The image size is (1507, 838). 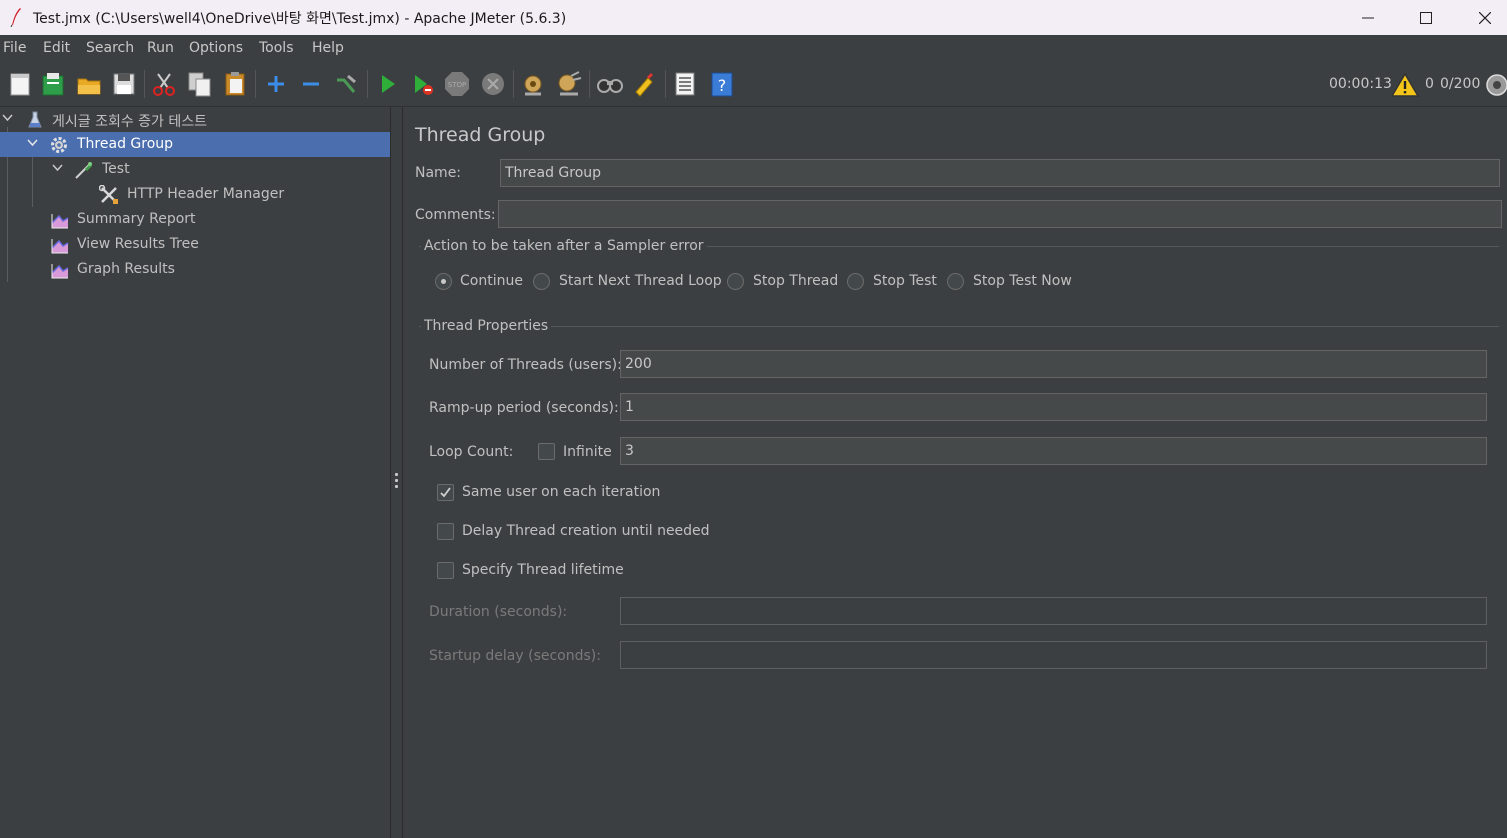 I want to click on tree-item-test-plan: 게시글 조회수 증가 테스트, so click(x=195, y=119).